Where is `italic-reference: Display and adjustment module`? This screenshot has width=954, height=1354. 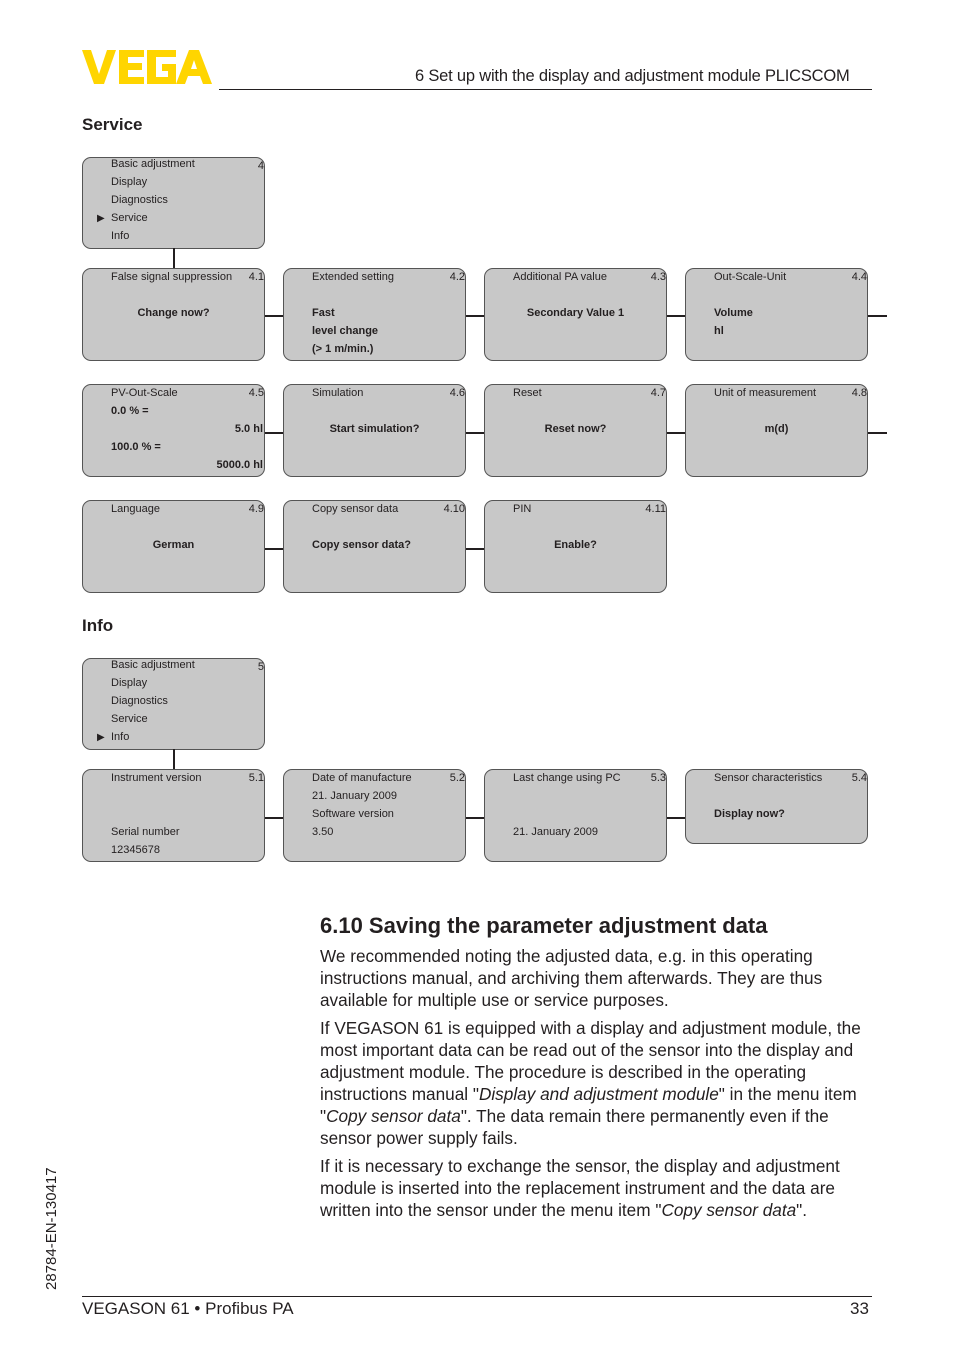 italic-reference: Display and adjustment module is located at coordinates (598, 1093).